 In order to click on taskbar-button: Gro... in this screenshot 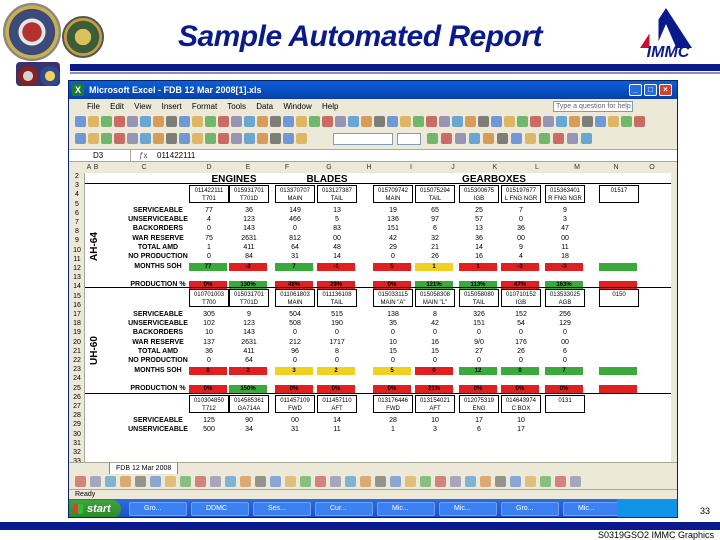, I will do `click(158, 509)`.